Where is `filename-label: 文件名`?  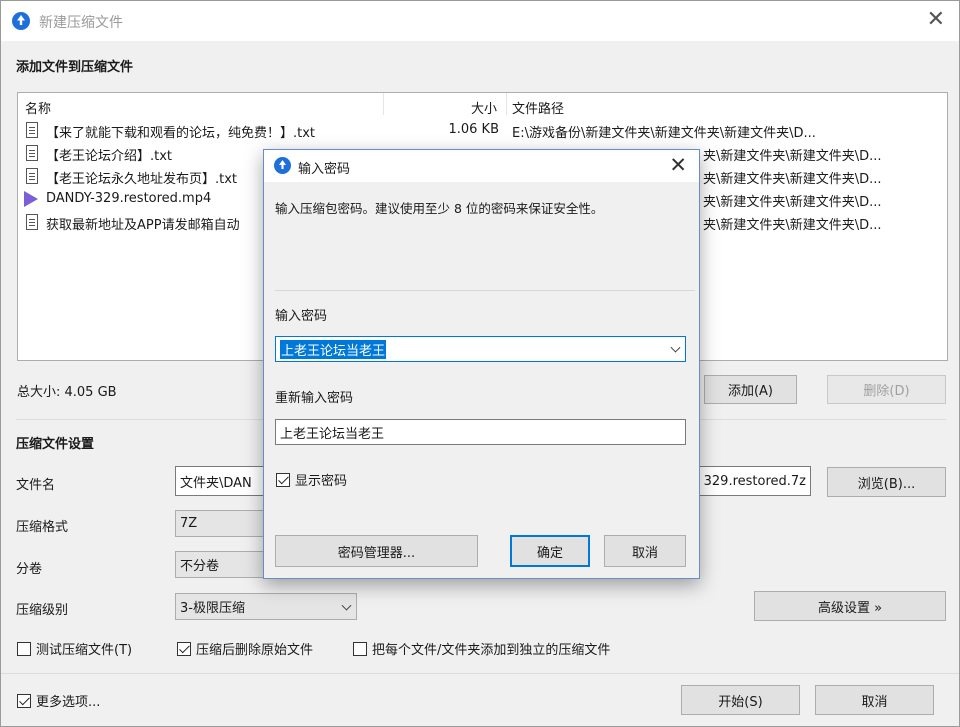
filename-label: 文件名 is located at coordinates (36, 485).